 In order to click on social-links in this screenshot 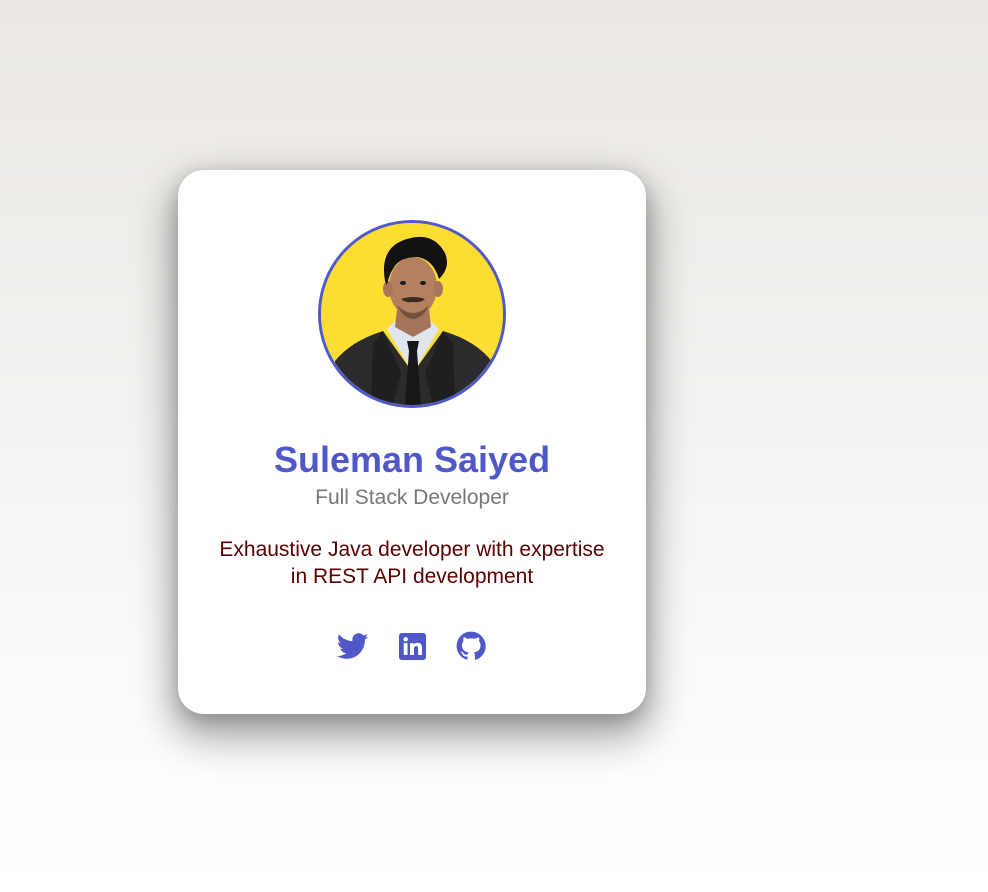, I will do `click(412, 646)`.